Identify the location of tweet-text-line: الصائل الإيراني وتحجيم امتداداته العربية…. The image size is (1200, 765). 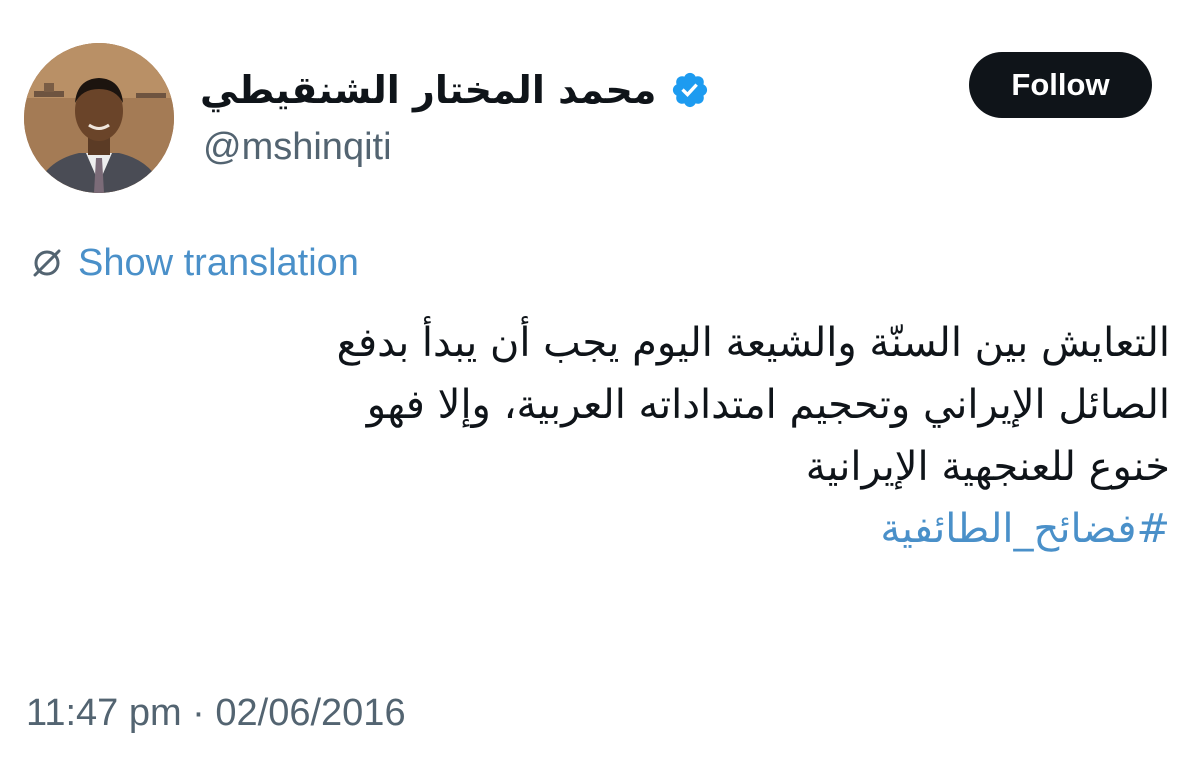
(768, 405).